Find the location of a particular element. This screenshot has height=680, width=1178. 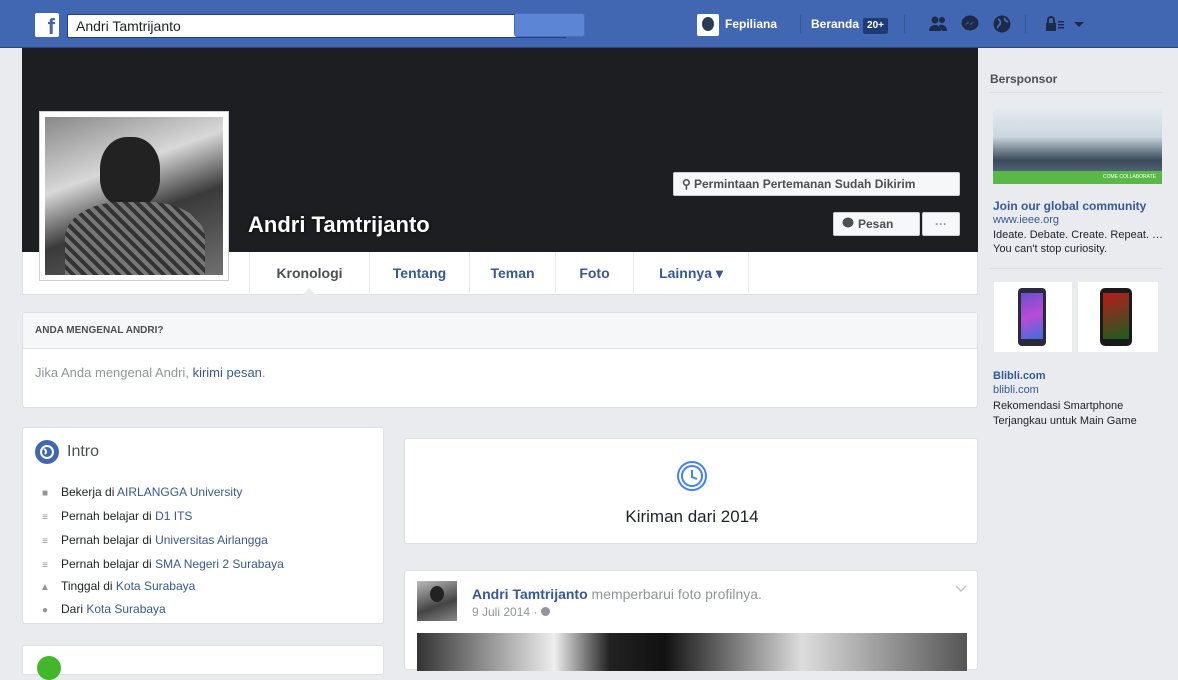

intro-item: ≡ Pernah belajar di Universitas Airlangga is located at coordinates (153, 541).